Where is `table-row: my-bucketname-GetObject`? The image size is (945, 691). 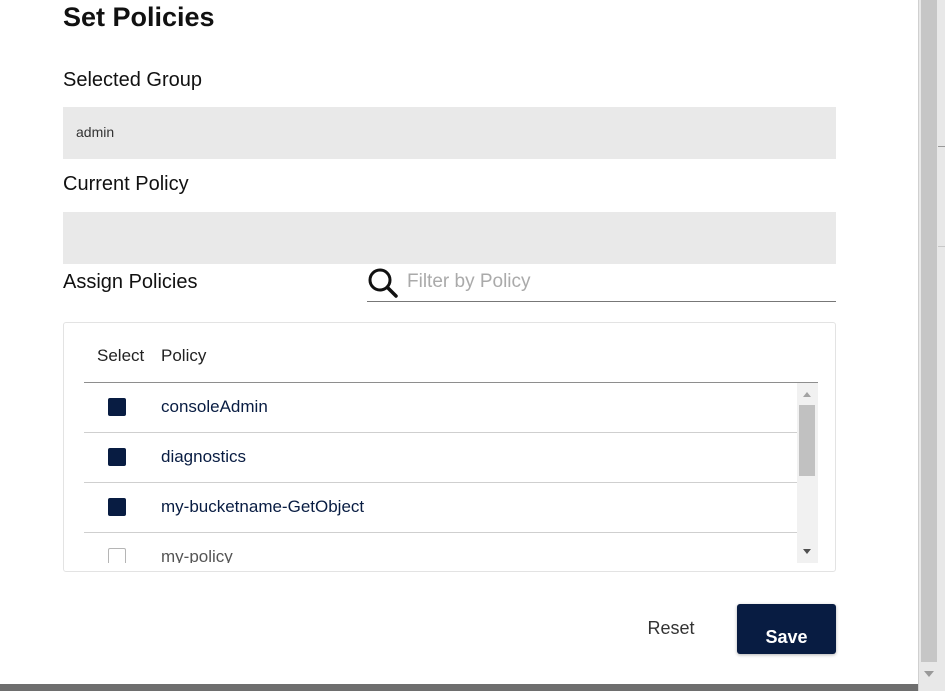
table-row: my-bucketname-GetObject is located at coordinates (440, 508).